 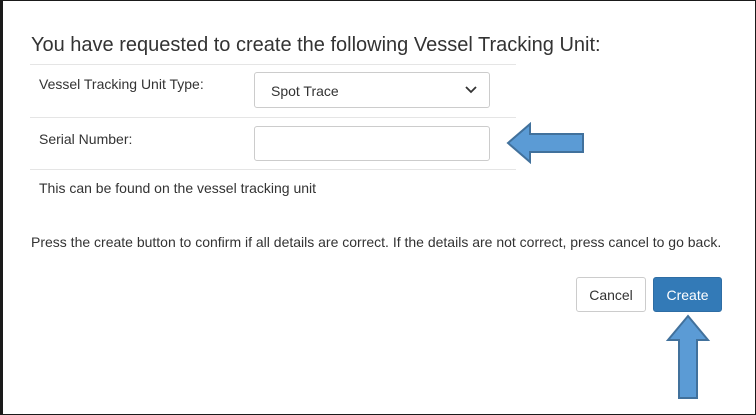 What do you see at coordinates (687, 294) in the screenshot?
I see `create-button: Create` at bounding box center [687, 294].